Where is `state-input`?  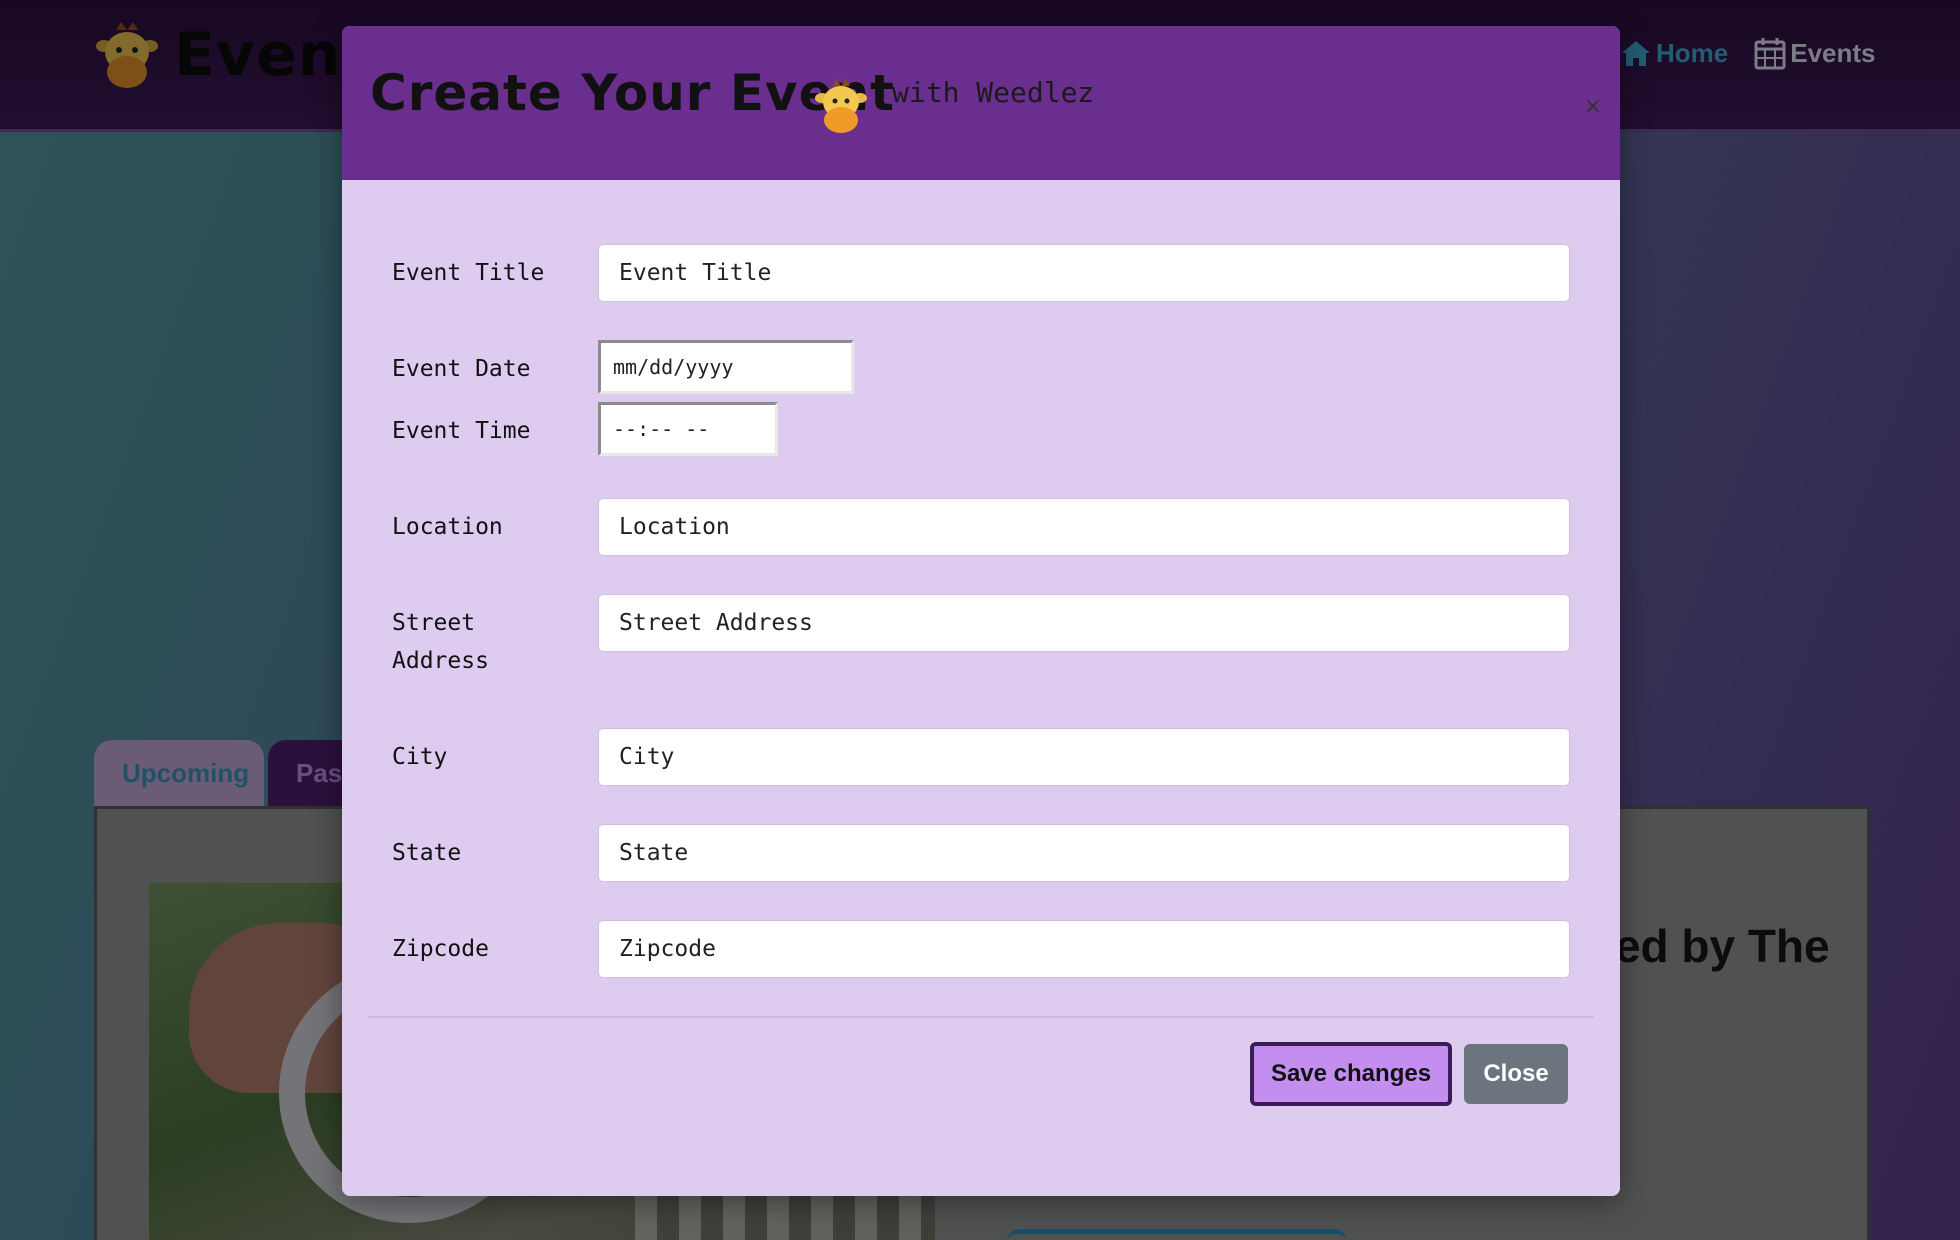
state-input is located at coordinates (1084, 853).